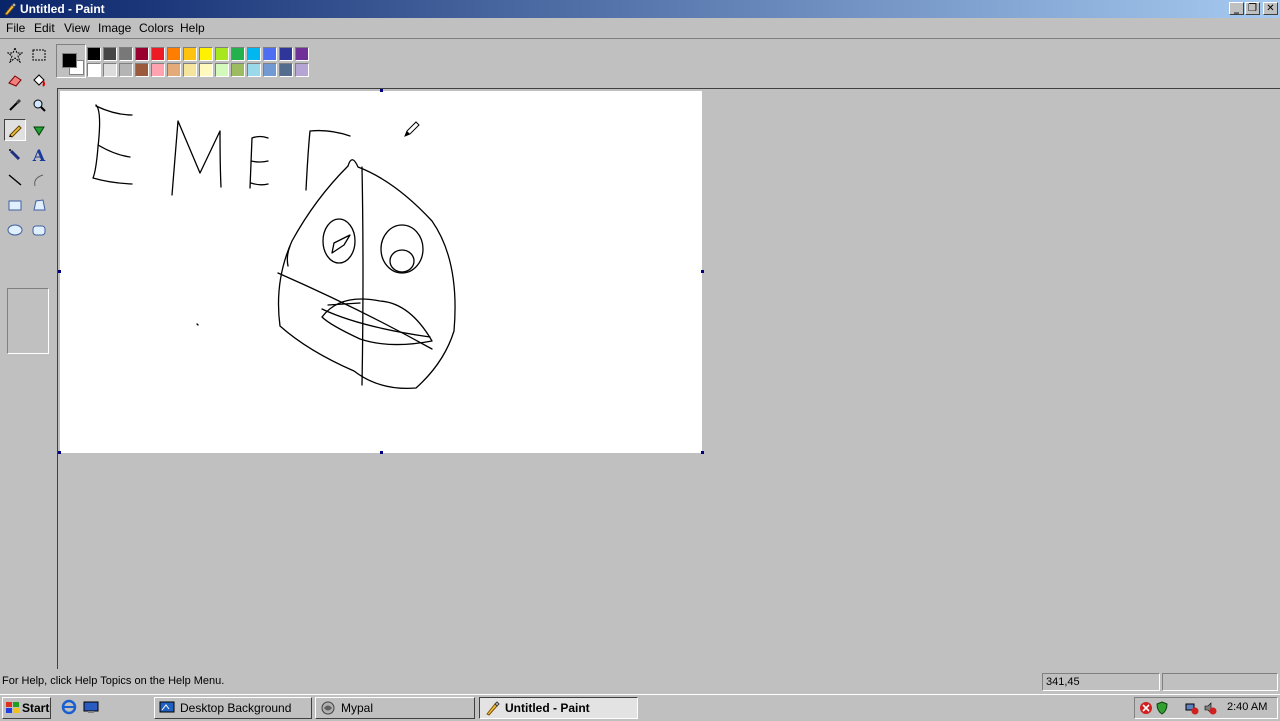 This screenshot has width=1280, height=721. Describe the element at coordinates (233, 708) in the screenshot. I see `task-desktop-background: Desktop Background` at that location.